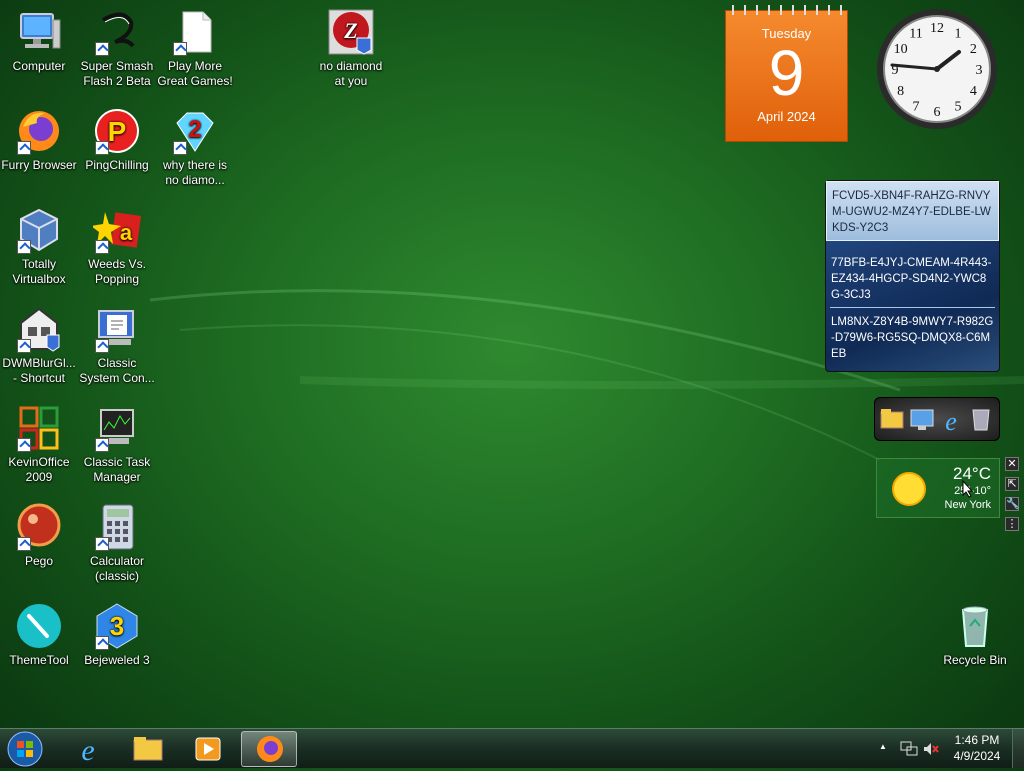 Image resolution: width=1024 pixels, height=771 pixels. Describe the element at coordinates (1012, 464) in the screenshot. I see `gadget-close-button: ✕` at that location.